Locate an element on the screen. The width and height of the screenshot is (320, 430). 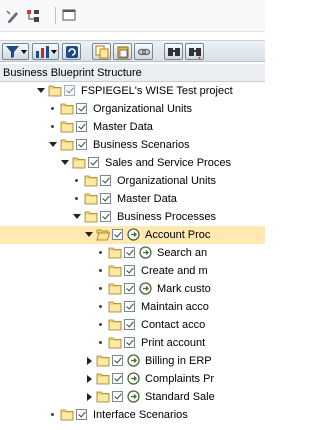
tree-node-label: Maintain acco is located at coordinates (175, 307).